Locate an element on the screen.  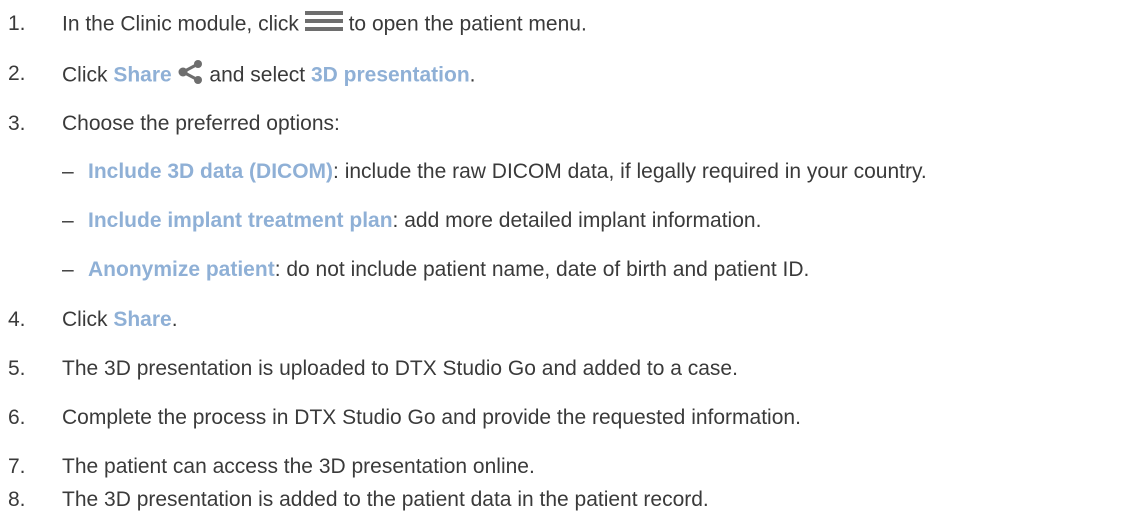
step-text-after: to open the patient menu. is located at coordinates (464, 24).